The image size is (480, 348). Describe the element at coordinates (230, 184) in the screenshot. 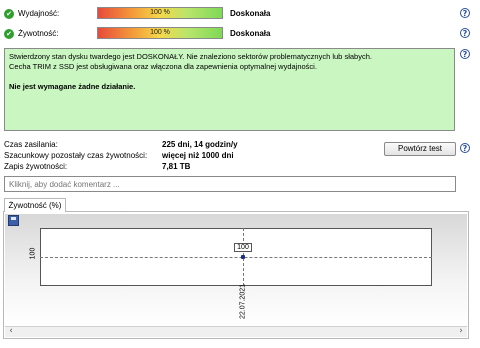

I see `comment-input` at that location.